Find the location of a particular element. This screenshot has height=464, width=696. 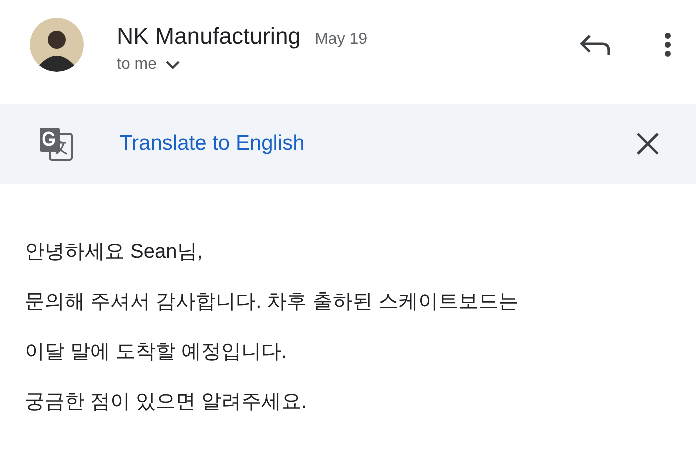

close-icon is located at coordinates (648, 144).